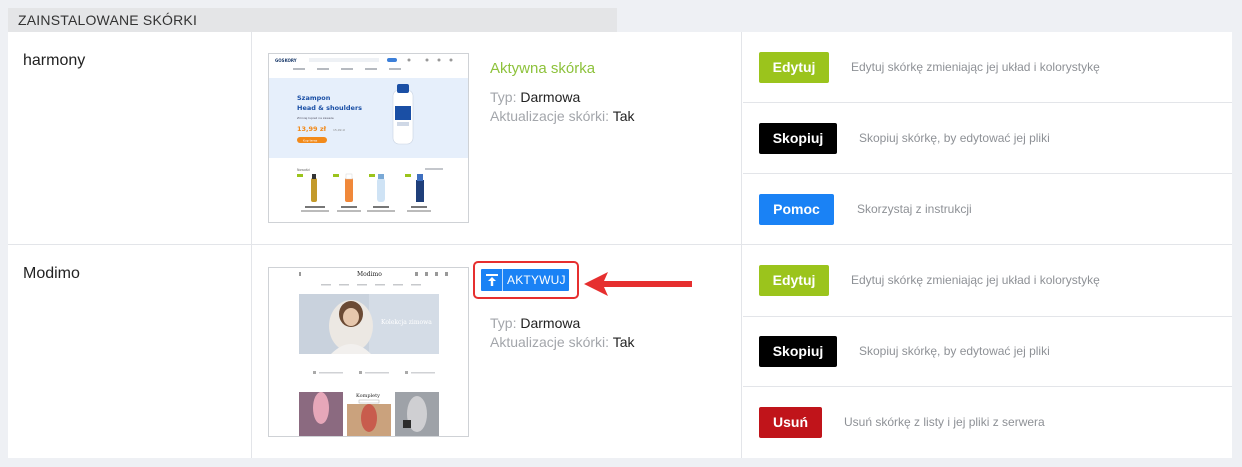 This screenshot has height=467, width=1242. What do you see at coordinates (796, 209) in the screenshot?
I see `help-button: Pomoc` at bounding box center [796, 209].